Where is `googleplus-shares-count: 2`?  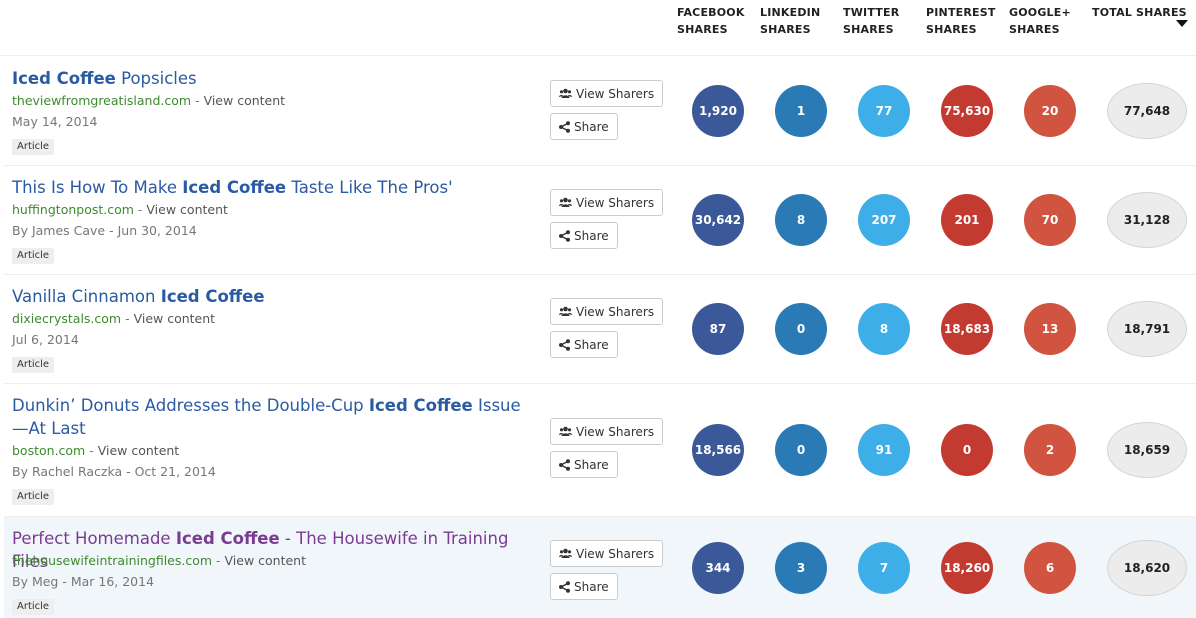 googleplus-shares-count: 2 is located at coordinates (1050, 450).